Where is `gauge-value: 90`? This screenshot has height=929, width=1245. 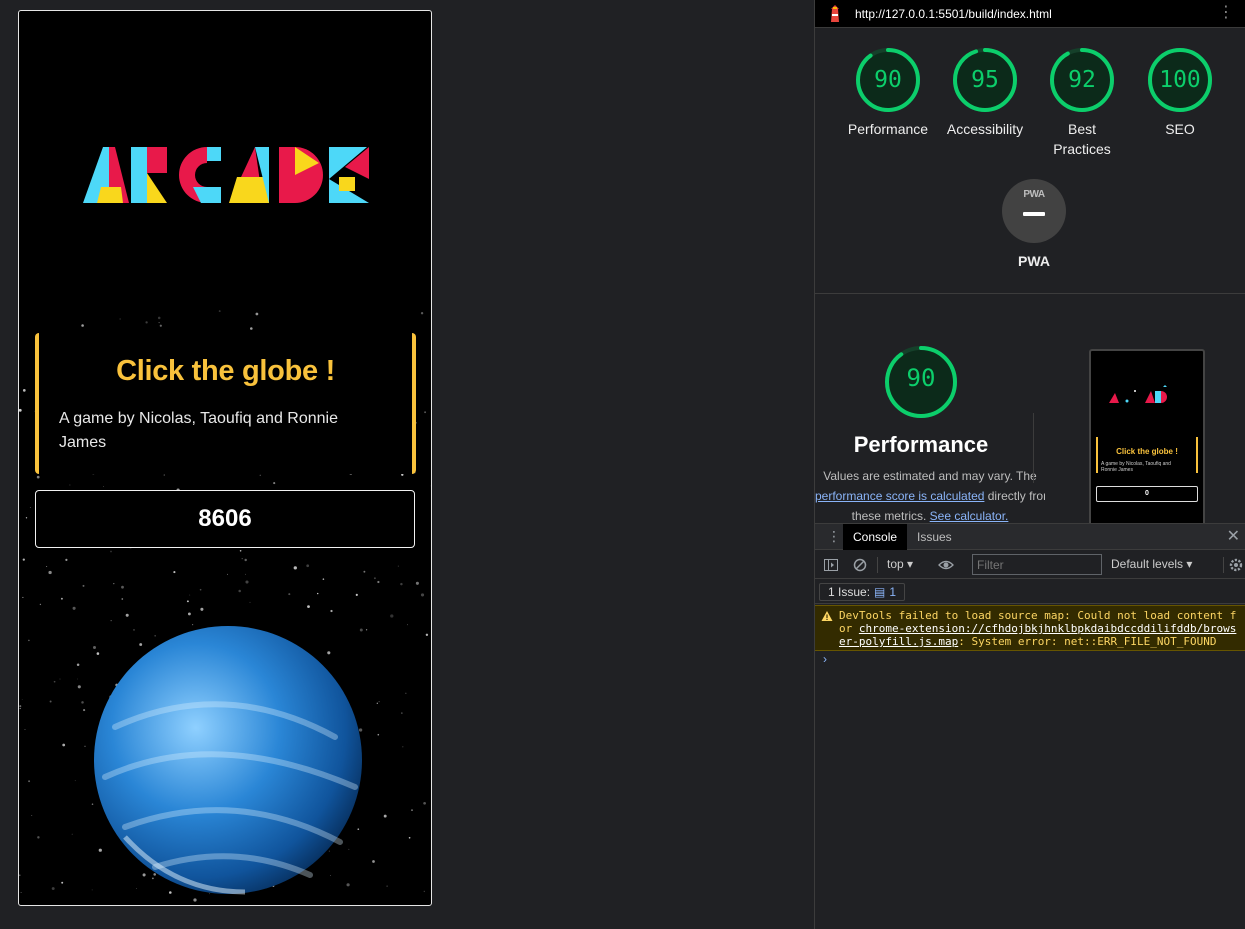
gauge-value: 90 is located at coordinates (888, 80).